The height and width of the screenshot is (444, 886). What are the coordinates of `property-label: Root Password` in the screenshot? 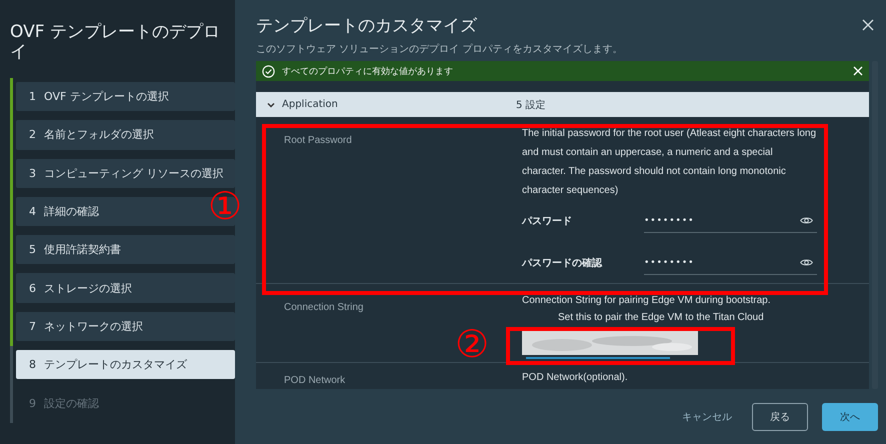 It's located at (318, 140).